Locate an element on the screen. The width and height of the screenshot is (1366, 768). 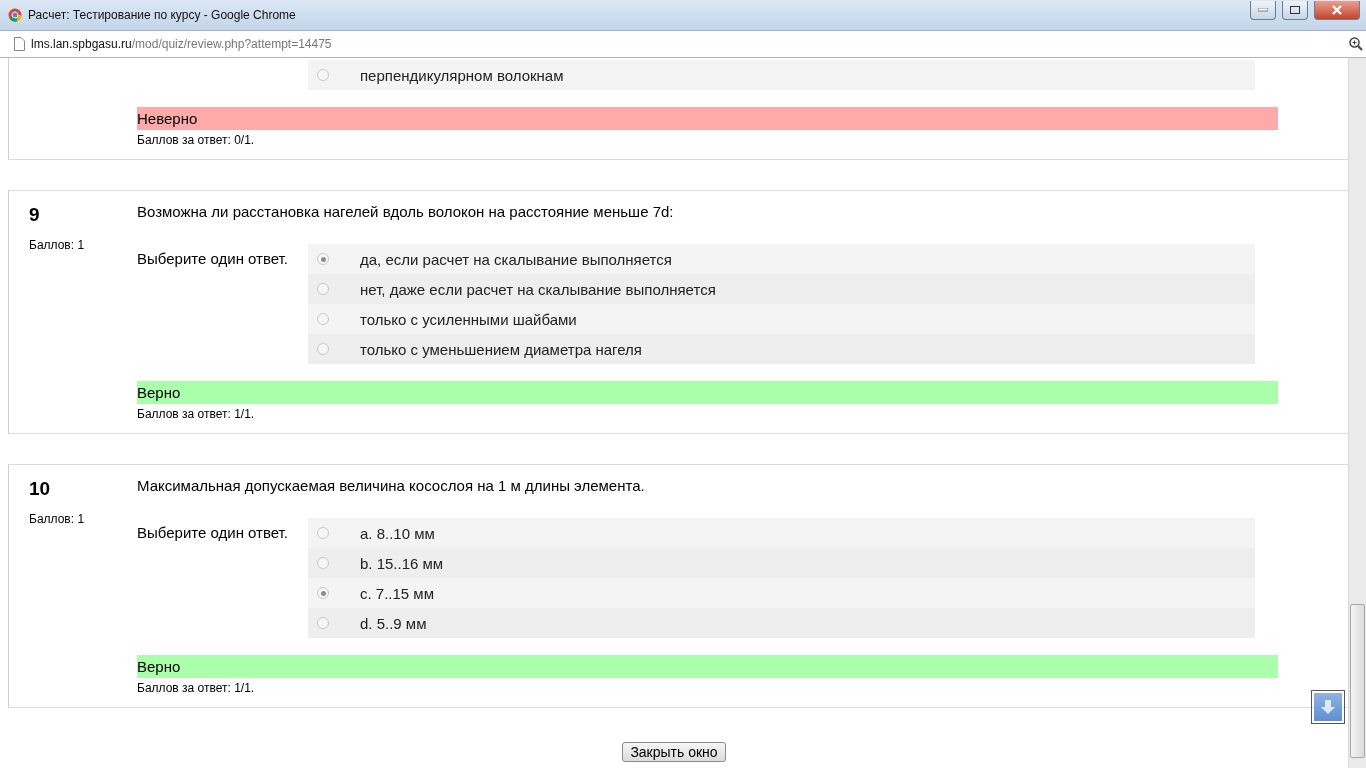
scrollbar-thumb is located at coordinates (1357, 681).